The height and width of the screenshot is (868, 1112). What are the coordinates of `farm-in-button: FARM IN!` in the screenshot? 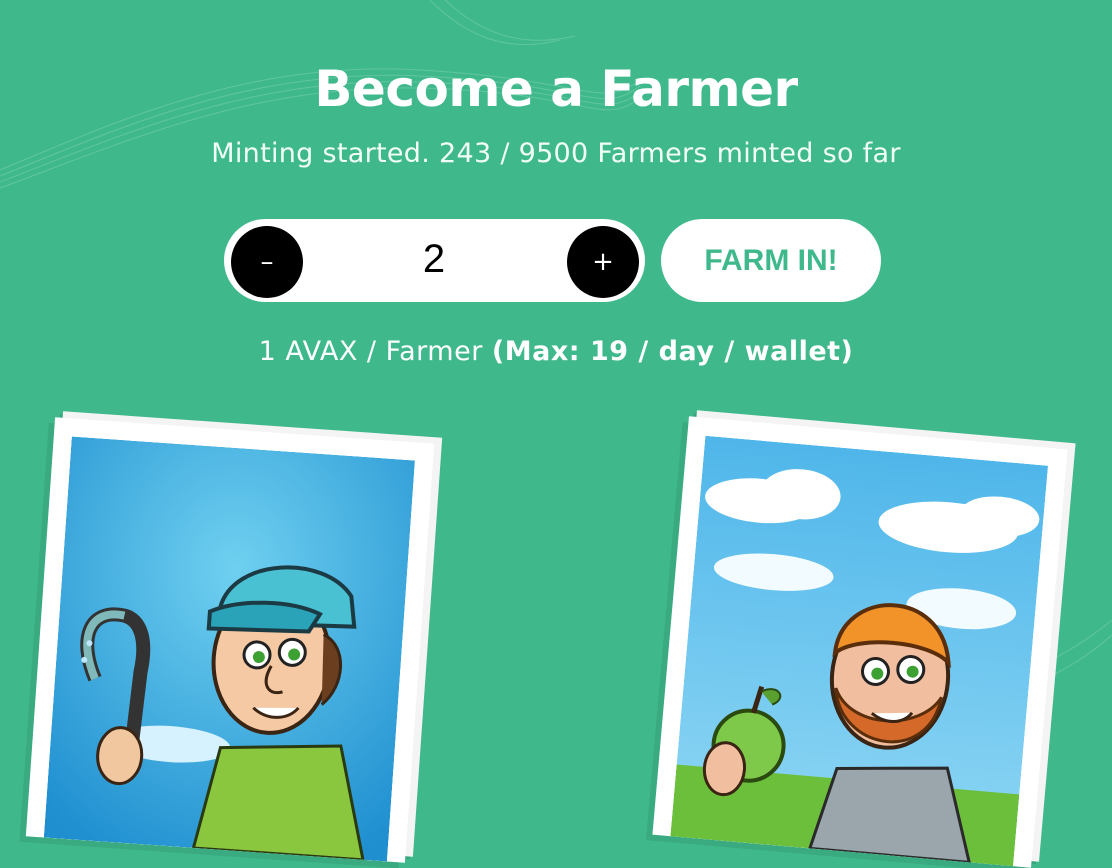 It's located at (771, 260).